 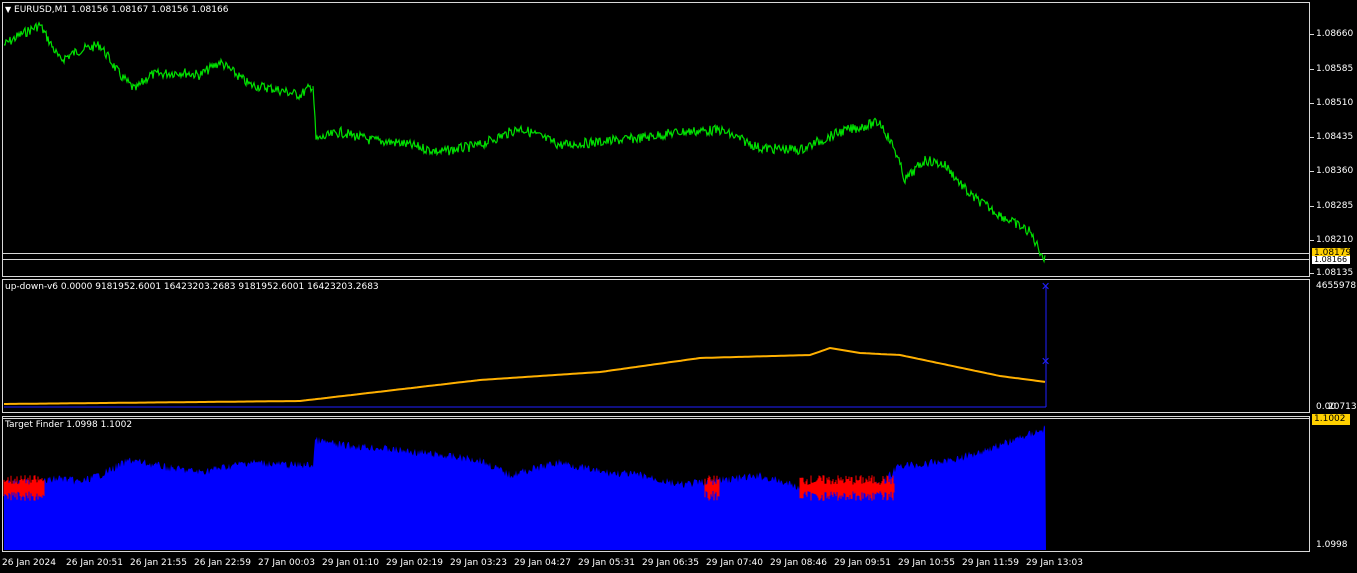 What do you see at coordinates (350, 563) in the screenshot?
I see `time-label: 29 Jan 01:10` at bounding box center [350, 563].